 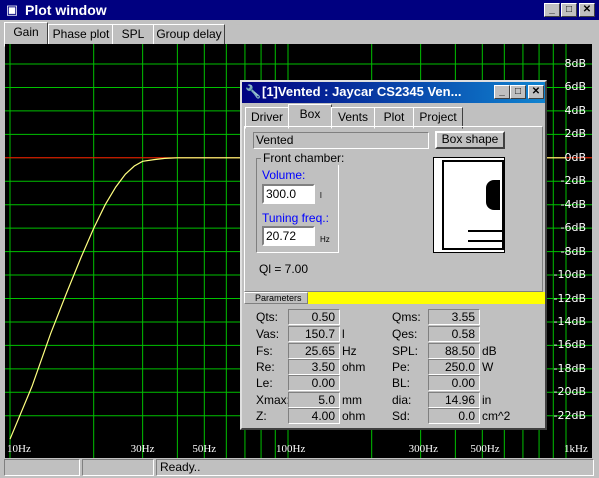 What do you see at coordinates (575, 110) in the screenshot?
I see `y-tick-label: 4dB` at bounding box center [575, 110].